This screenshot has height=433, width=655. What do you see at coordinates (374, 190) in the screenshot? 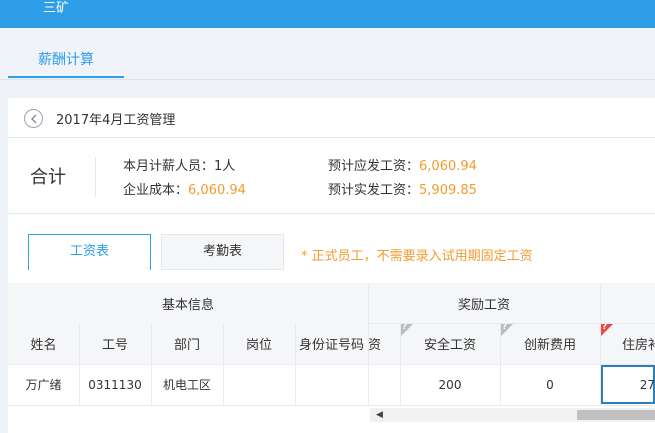
I see `actual-salary-label: 预计实发工资：` at bounding box center [374, 190].